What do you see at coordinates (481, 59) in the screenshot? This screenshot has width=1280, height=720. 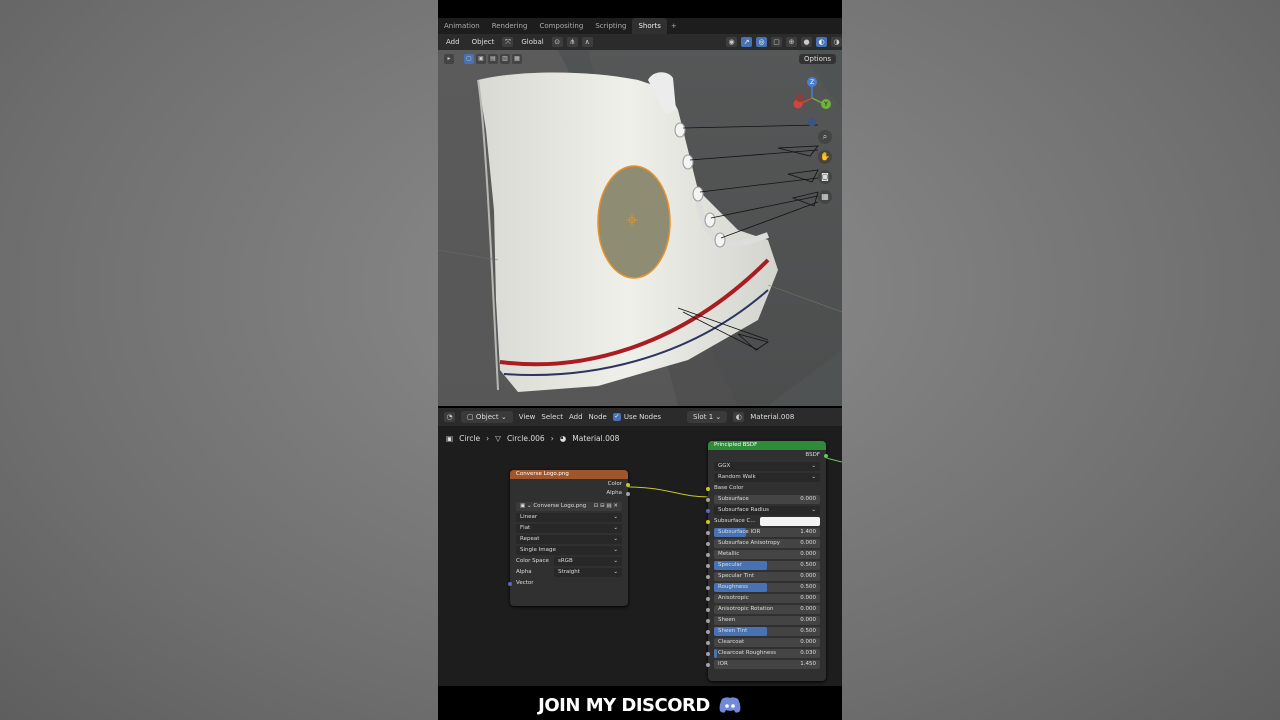 I see `select-extend-icon: ▣` at bounding box center [481, 59].